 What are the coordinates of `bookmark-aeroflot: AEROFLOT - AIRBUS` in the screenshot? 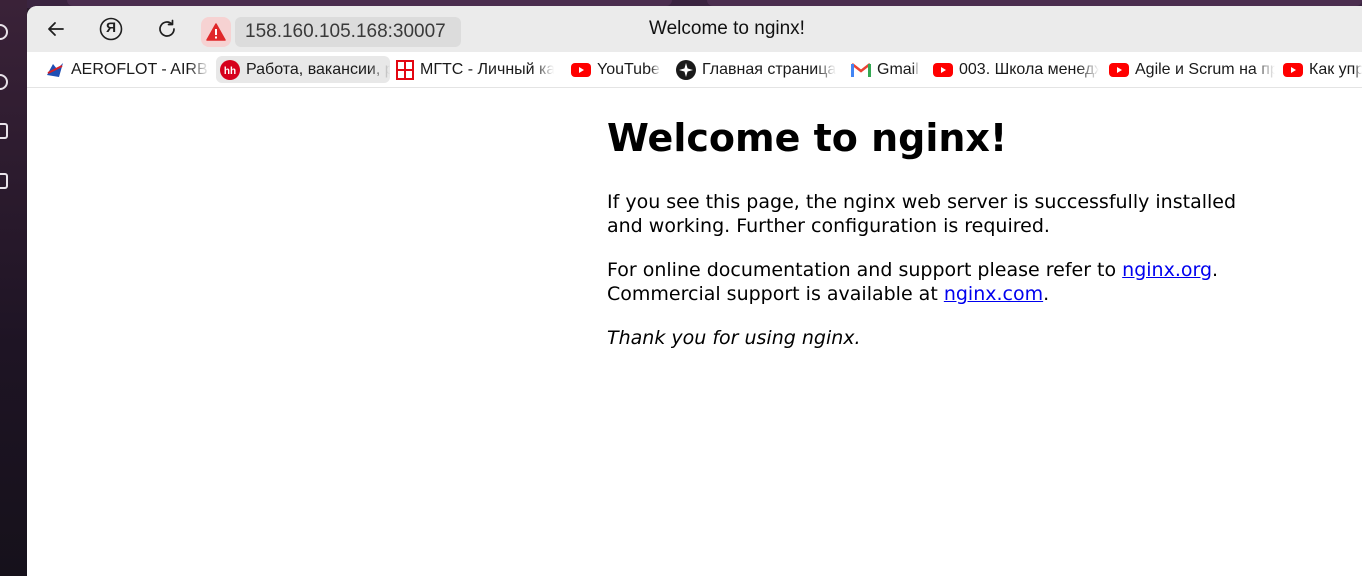 It's located at (125, 69).